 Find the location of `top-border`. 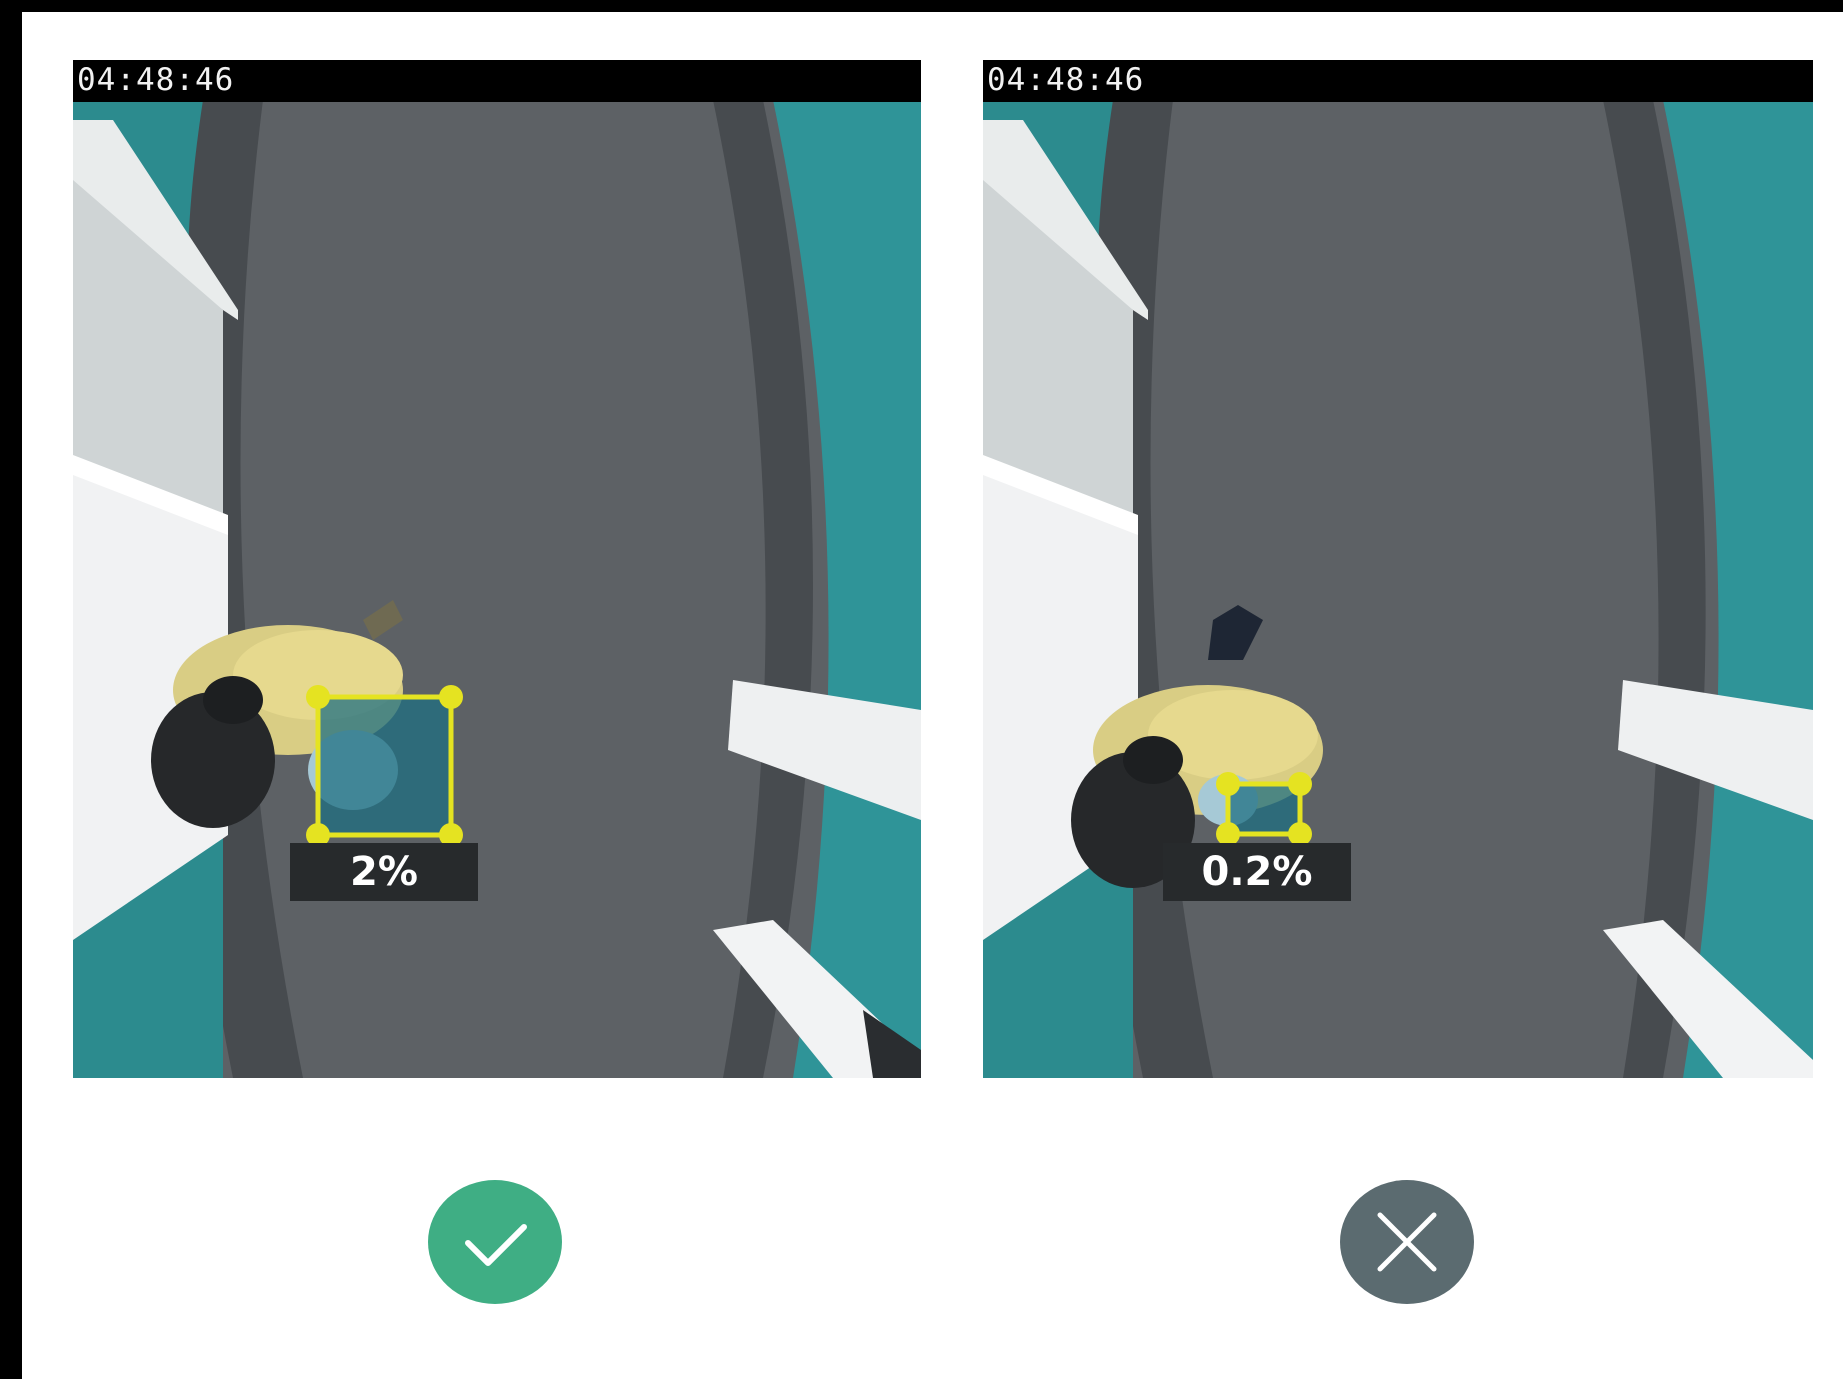

top-border is located at coordinates (921, 6).